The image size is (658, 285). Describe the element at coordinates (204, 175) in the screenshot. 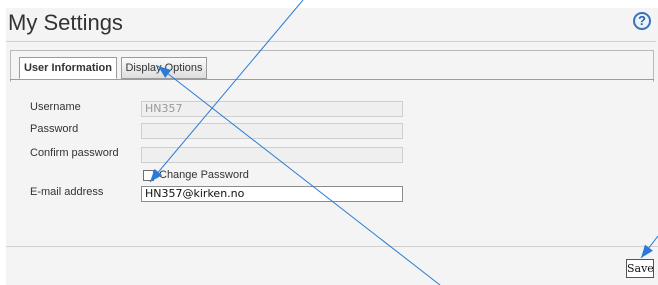

I see `change-password-label: Change Password` at that location.